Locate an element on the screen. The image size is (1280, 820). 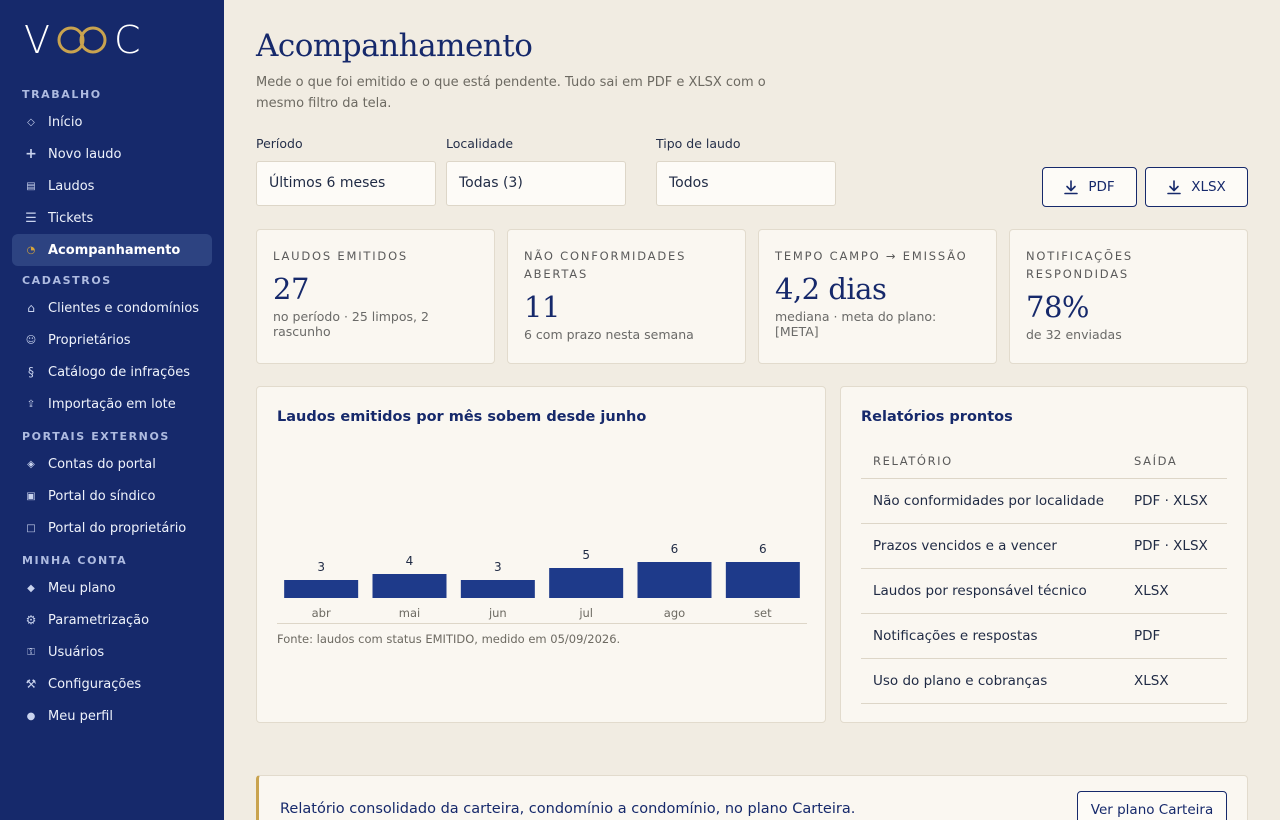
tools-icon: ⚒ is located at coordinates (31, 684).